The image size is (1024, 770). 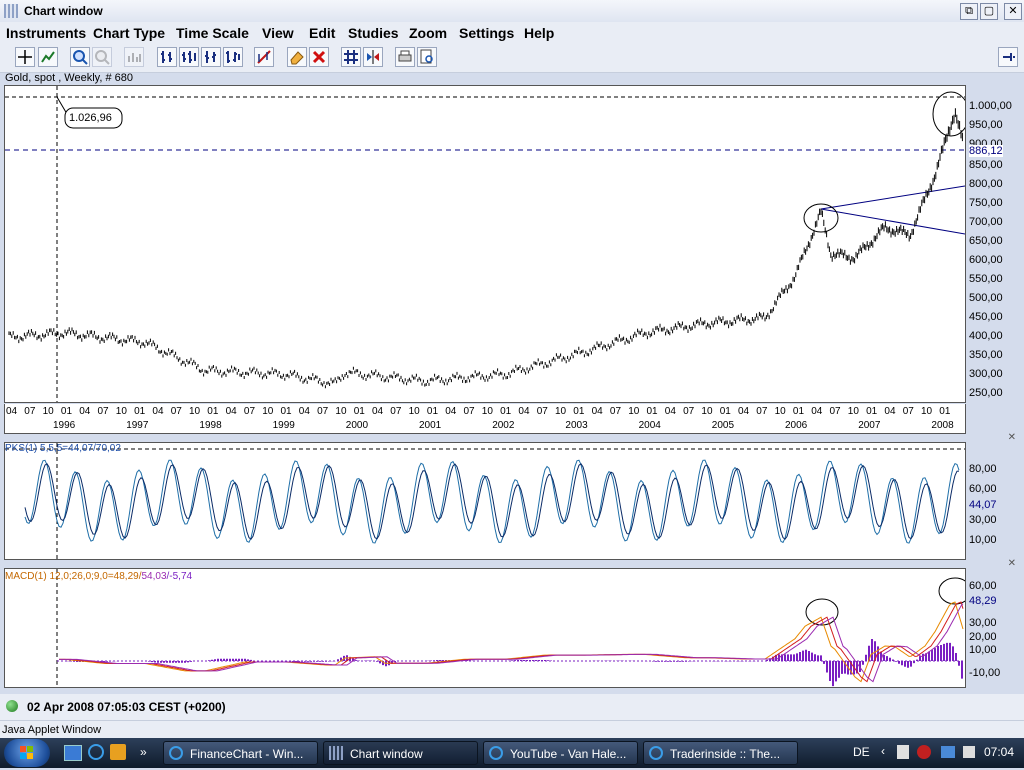 What do you see at coordinates (189, 57) in the screenshot?
I see `ohlc-bars-2-icon` at bounding box center [189, 57].